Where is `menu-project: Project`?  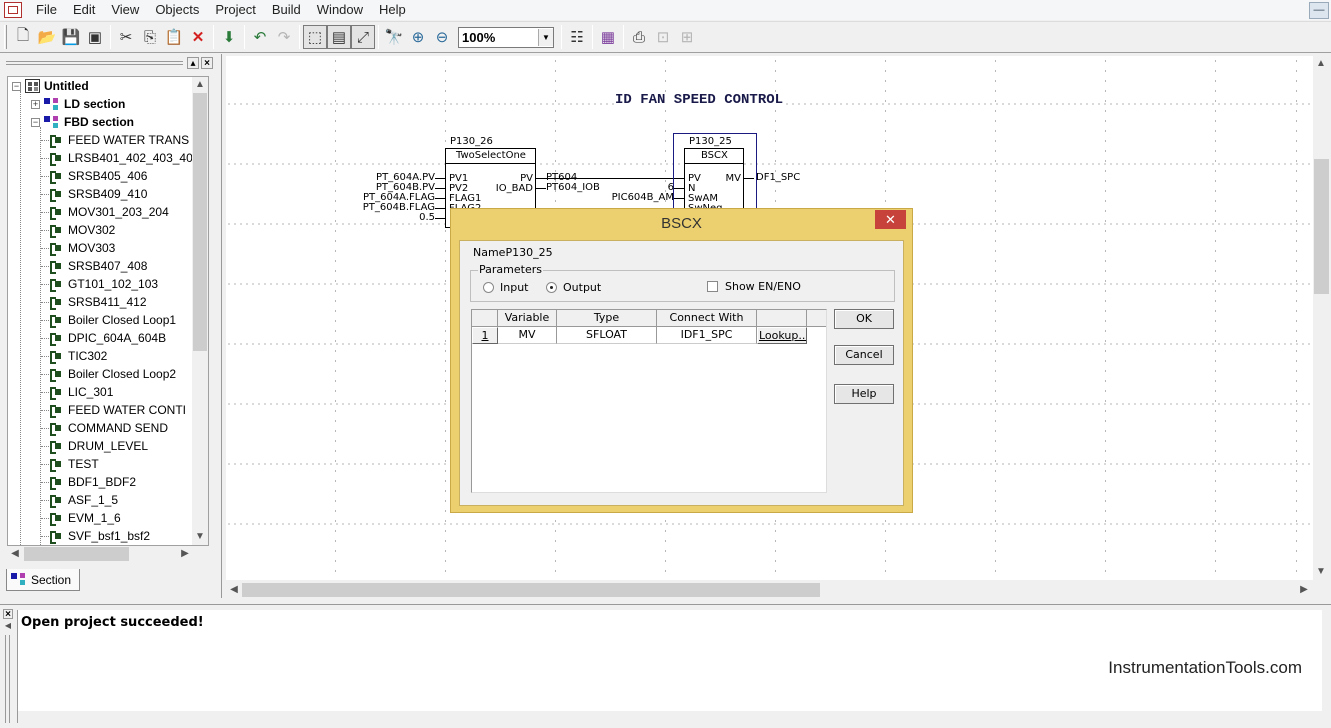
menu-project: Project is located at coordinates (235, 10).